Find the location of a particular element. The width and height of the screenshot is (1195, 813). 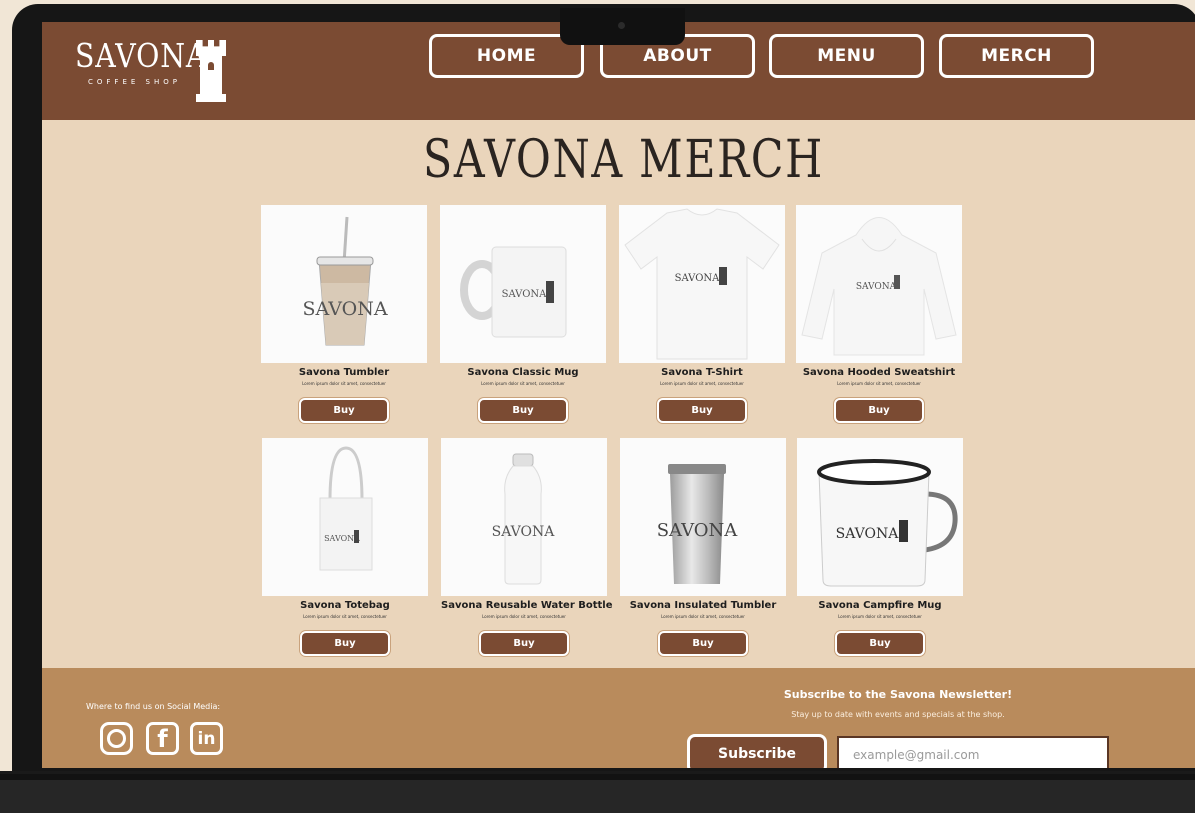

product-name: Savona Totebag is located at coordinates (345, 605).